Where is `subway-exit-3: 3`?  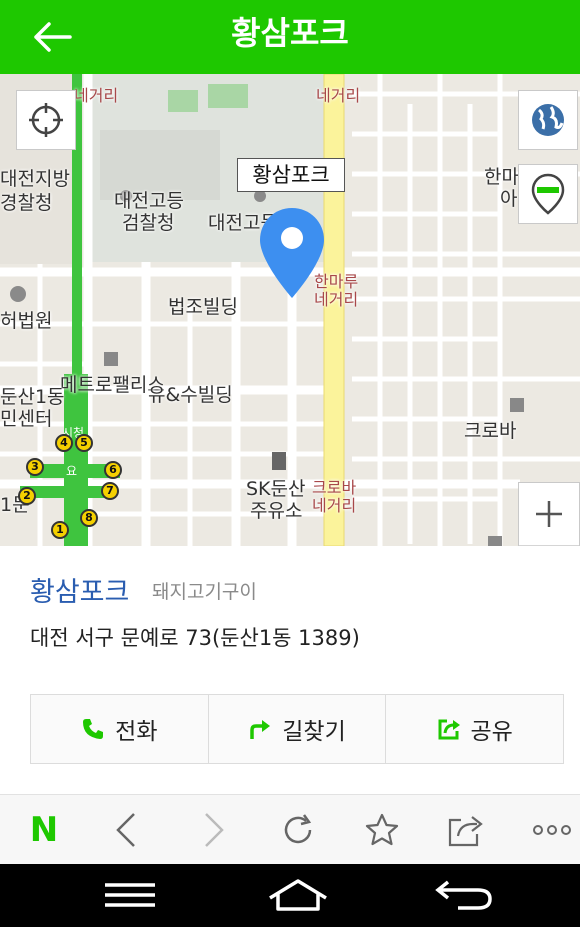
subway-exit-3: 3 is located at coordinates (35, 467).